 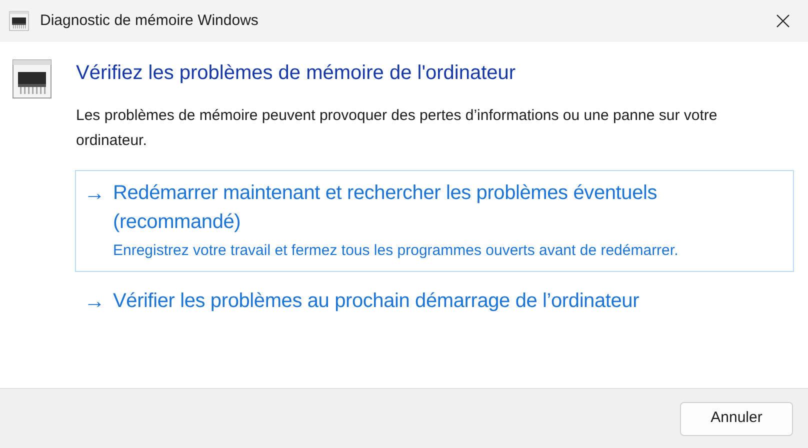 I want to click on close-icon, so click(x=783, y=21).